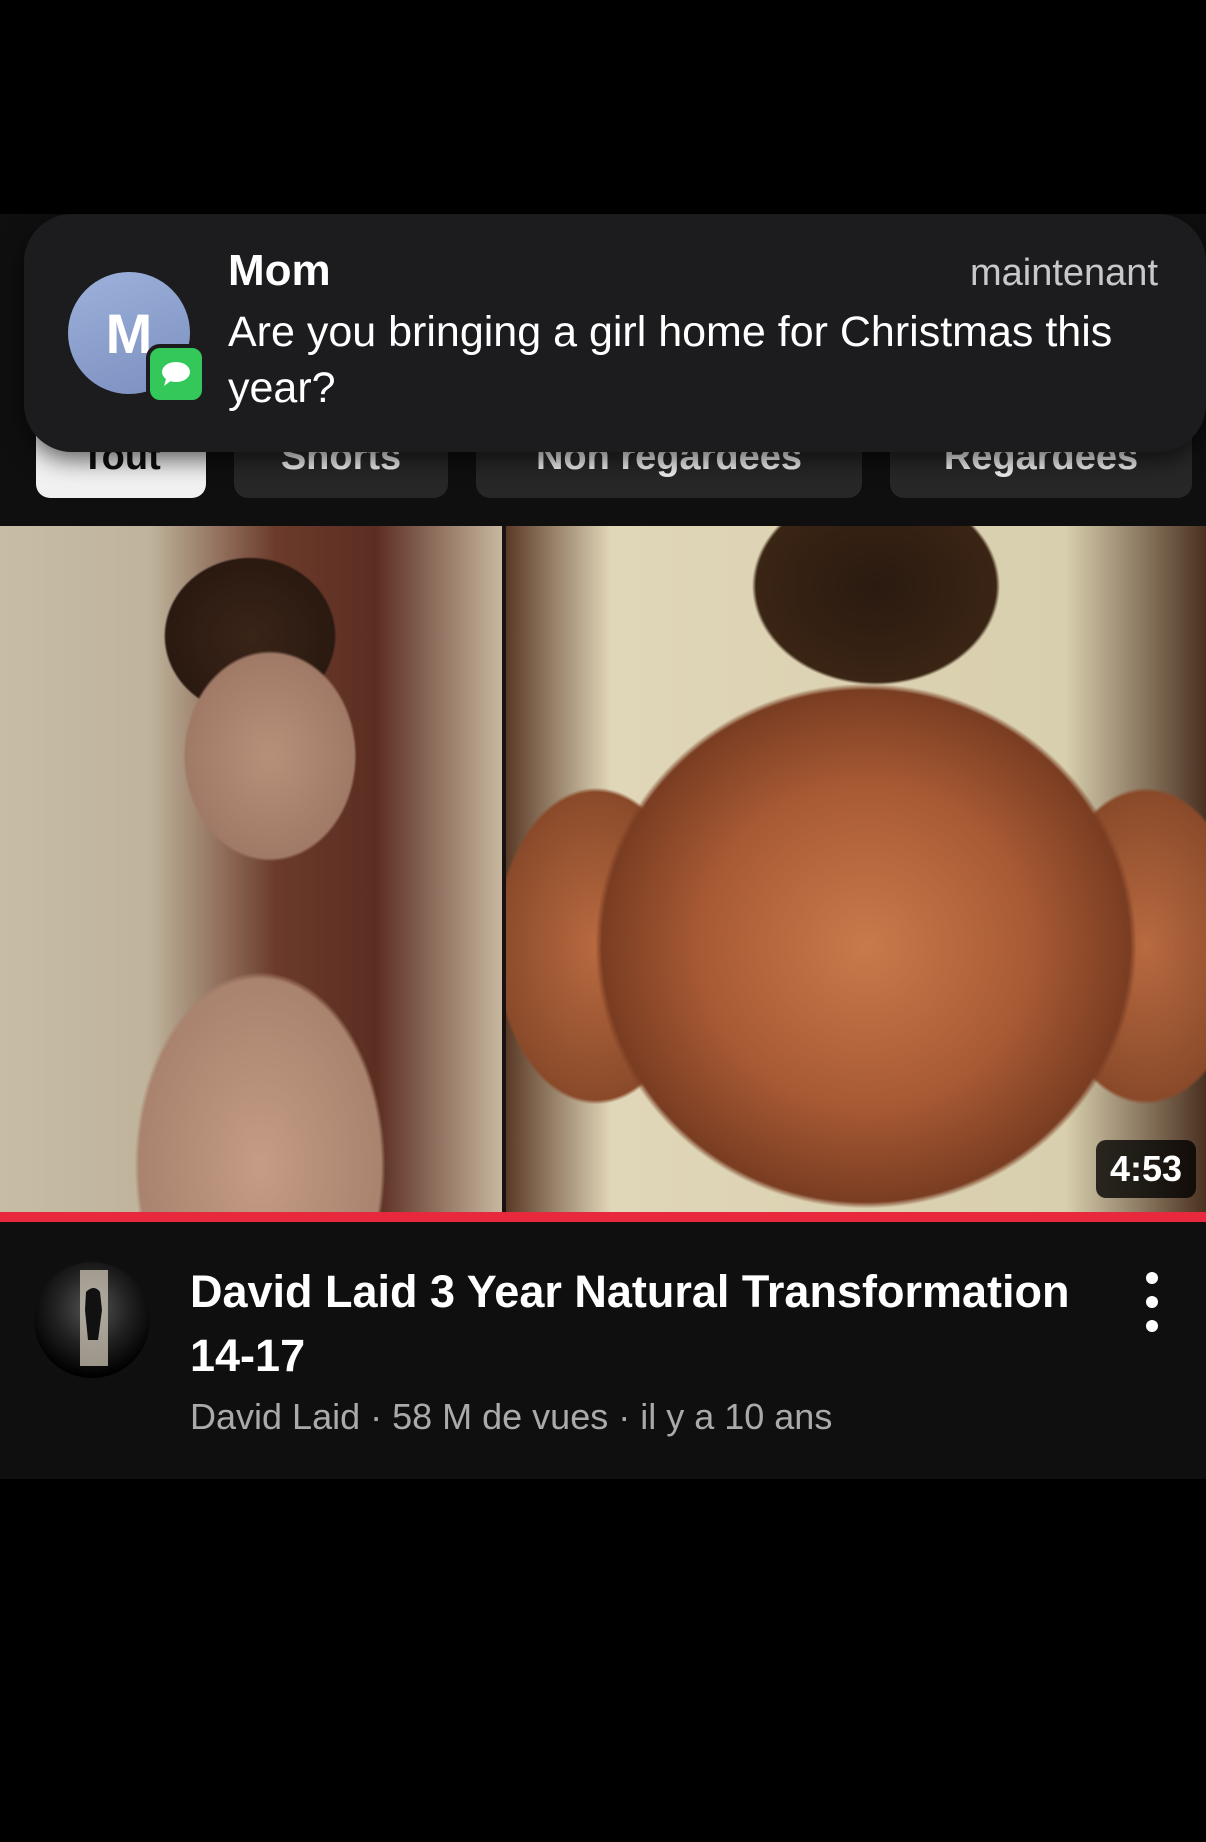  What do you see at coordinates (1152, 1302) in the screenshot?
I see `more-vert-icon` at bounding box center [1152, 1302].